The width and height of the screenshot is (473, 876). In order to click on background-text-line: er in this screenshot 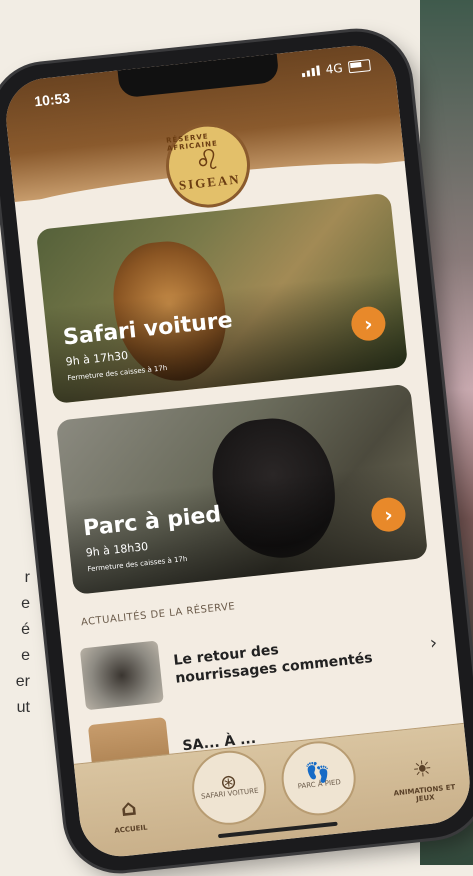, I will do `click(22, 681)`.